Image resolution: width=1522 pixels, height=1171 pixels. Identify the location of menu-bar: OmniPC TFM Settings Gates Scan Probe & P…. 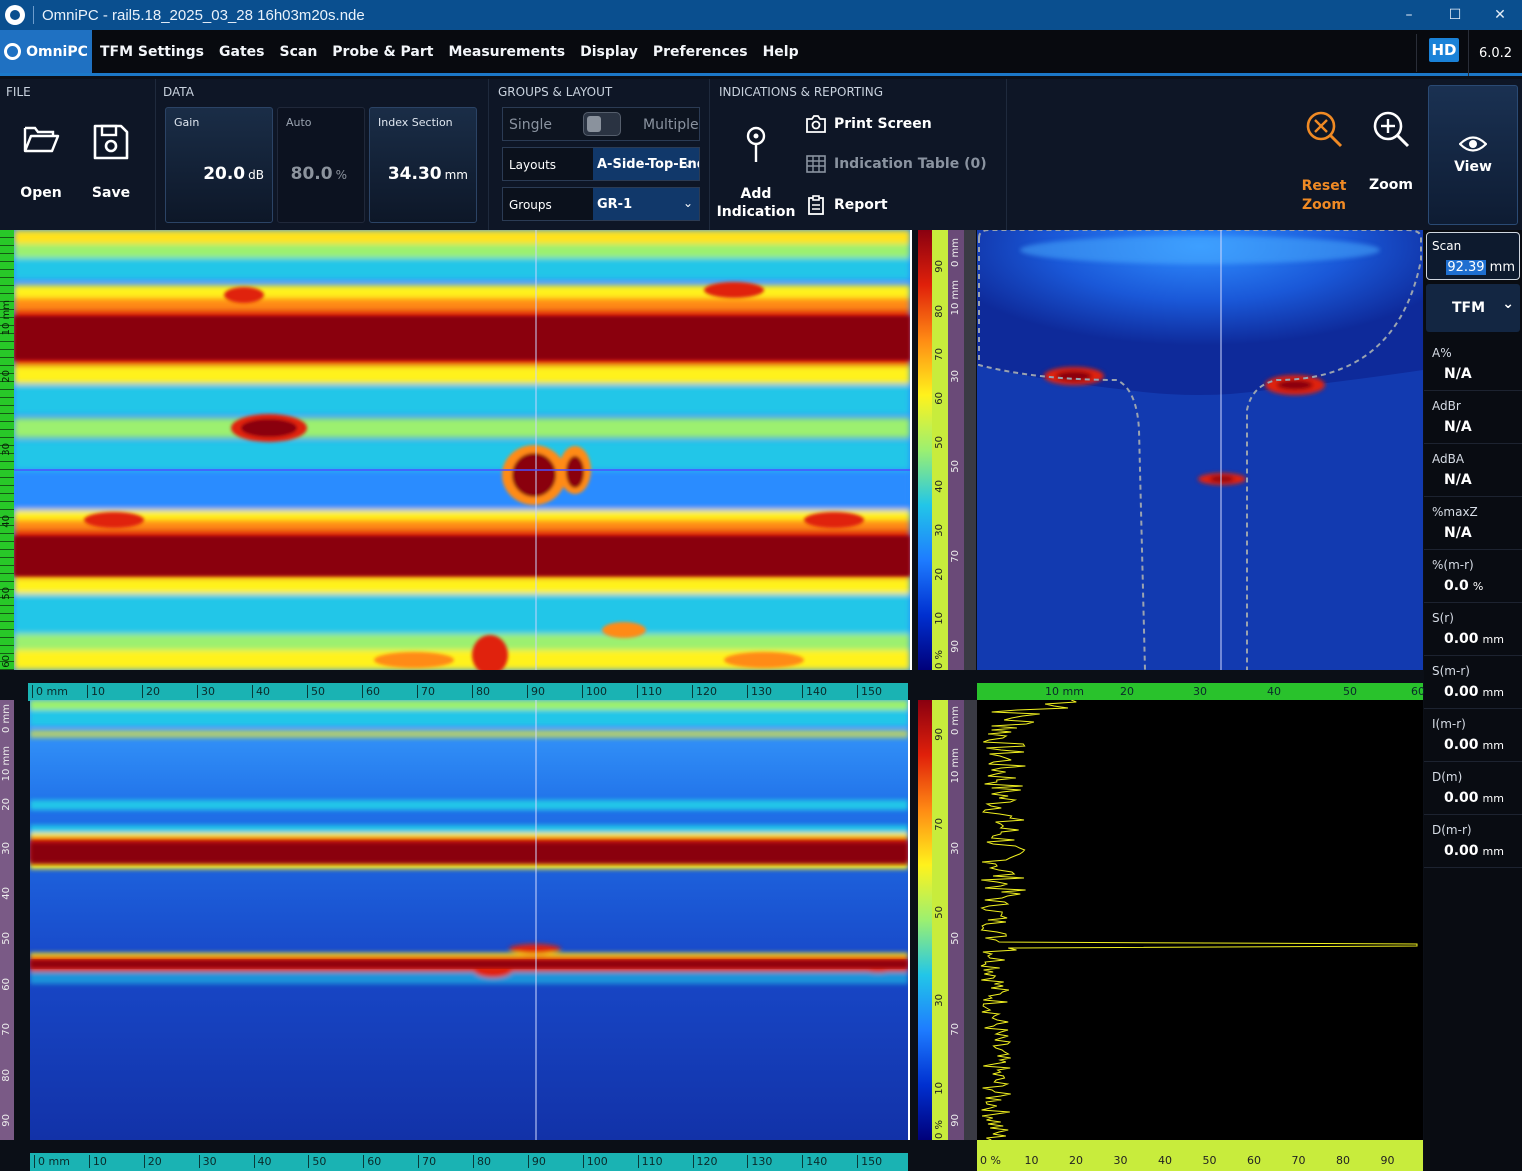
(761, 53).